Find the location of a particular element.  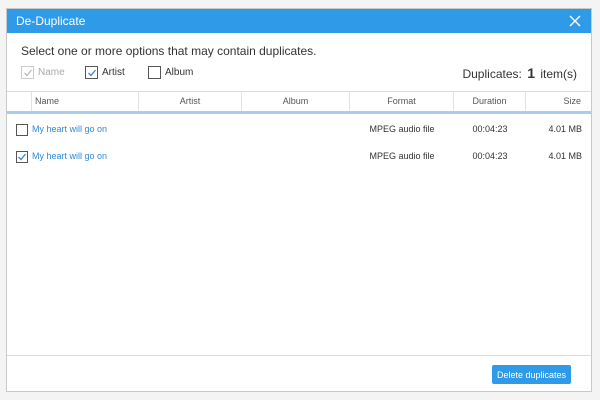

option-name: Name is located at coordinates (43, 72).